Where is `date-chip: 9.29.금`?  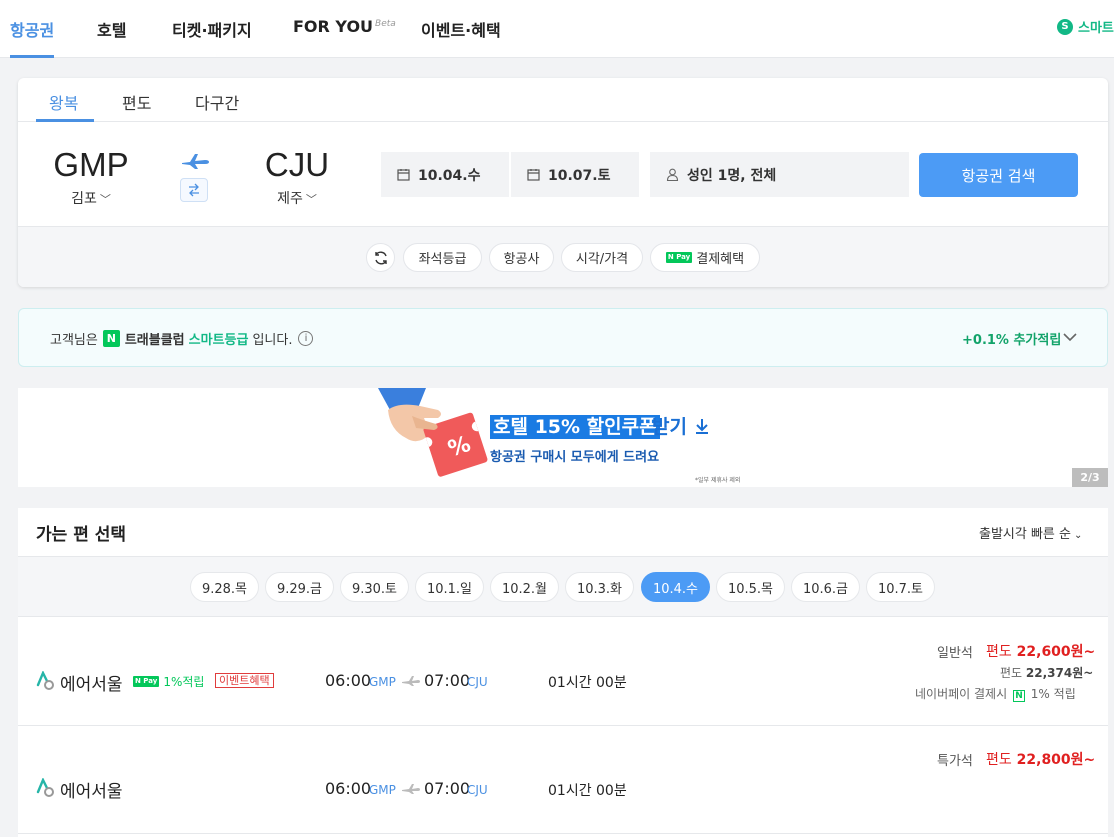 date-chip: 9.29.금 is located at coordinates (299, 587).